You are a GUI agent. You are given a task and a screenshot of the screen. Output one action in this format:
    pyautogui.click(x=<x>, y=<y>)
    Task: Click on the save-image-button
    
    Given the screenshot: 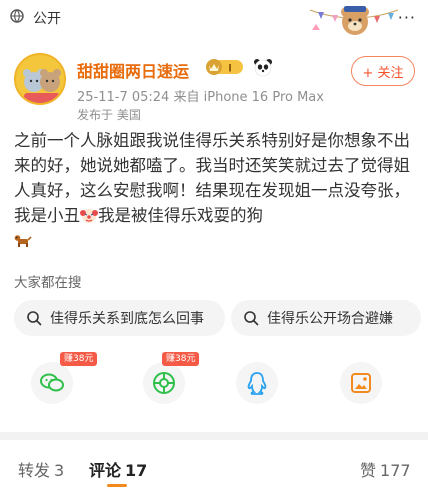 What is the action you would take?
    pyautogui.click(x=361, y=383)
    